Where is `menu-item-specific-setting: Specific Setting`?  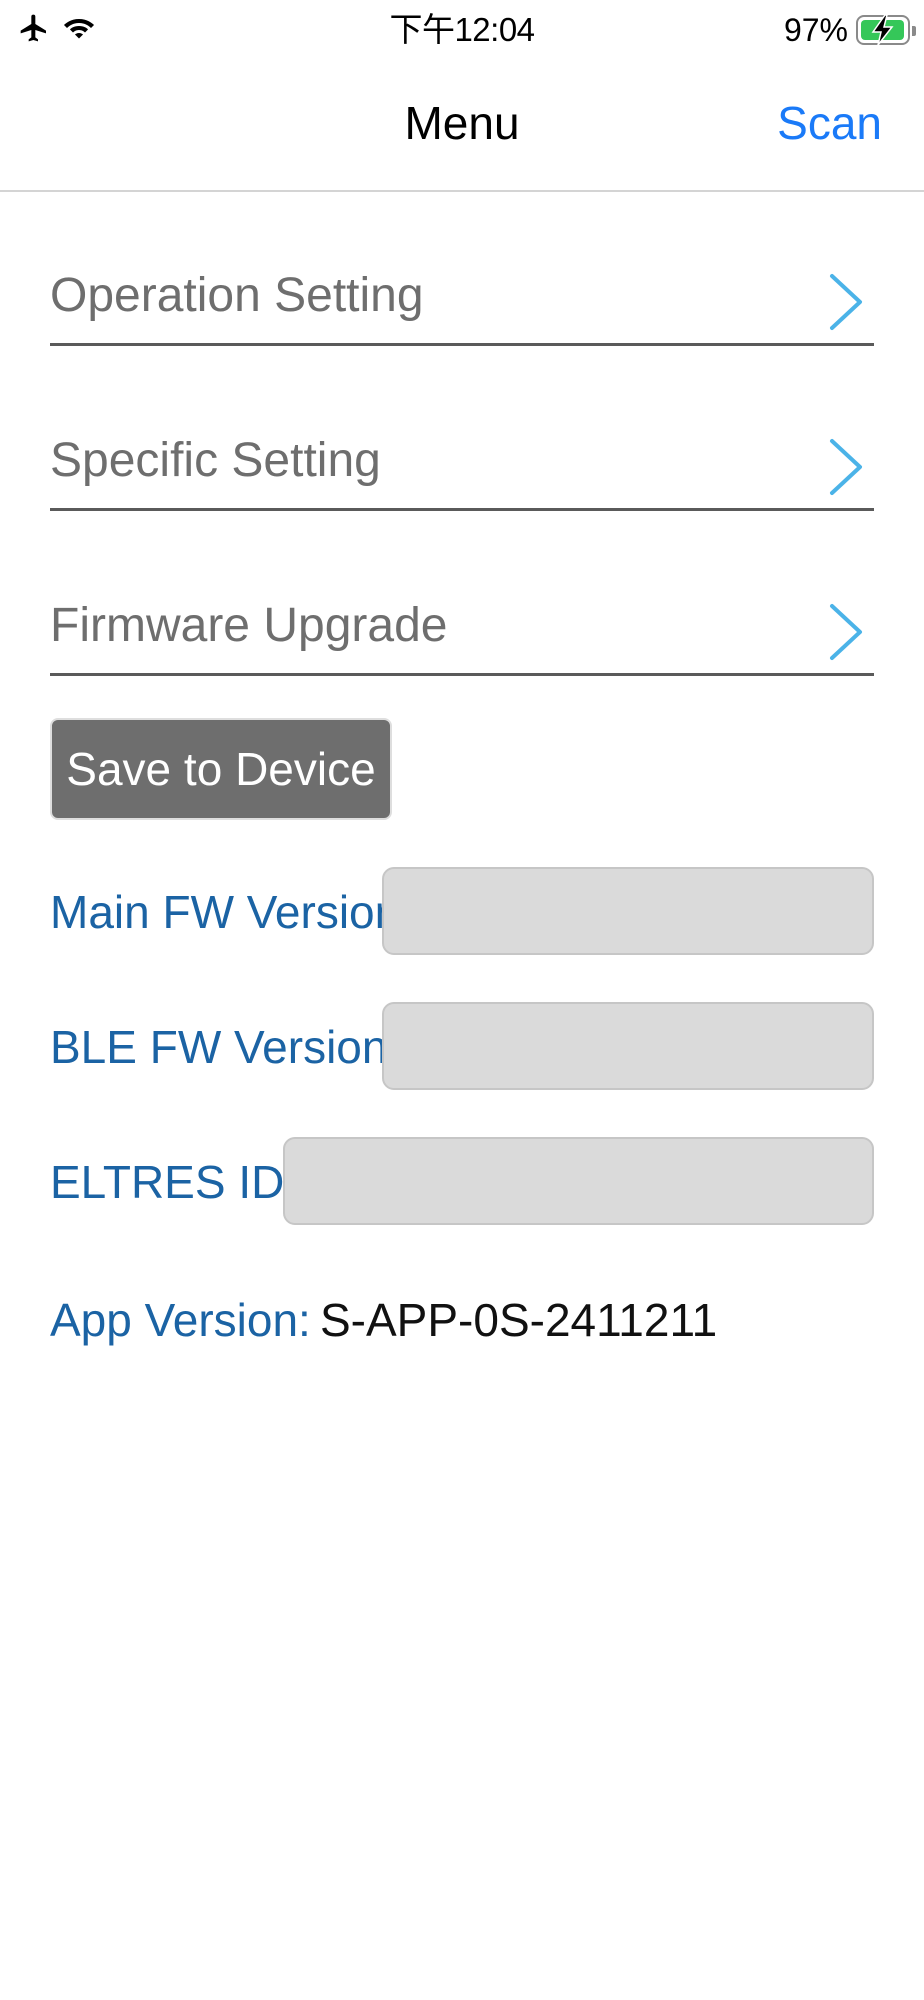 menu-item-specific-setting: Specific Setting is located at coordinates (462, 451).